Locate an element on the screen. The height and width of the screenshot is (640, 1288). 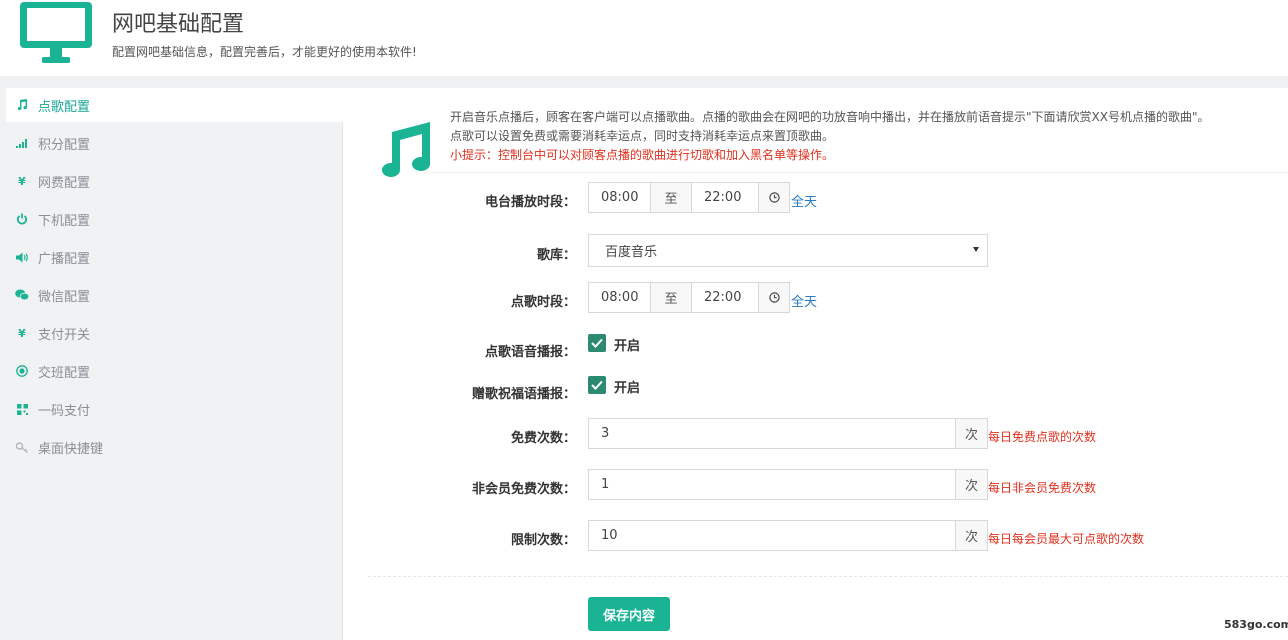
nonmember-free-hint: 每日非会员免费次数 is located at coordinates (1042, 488).